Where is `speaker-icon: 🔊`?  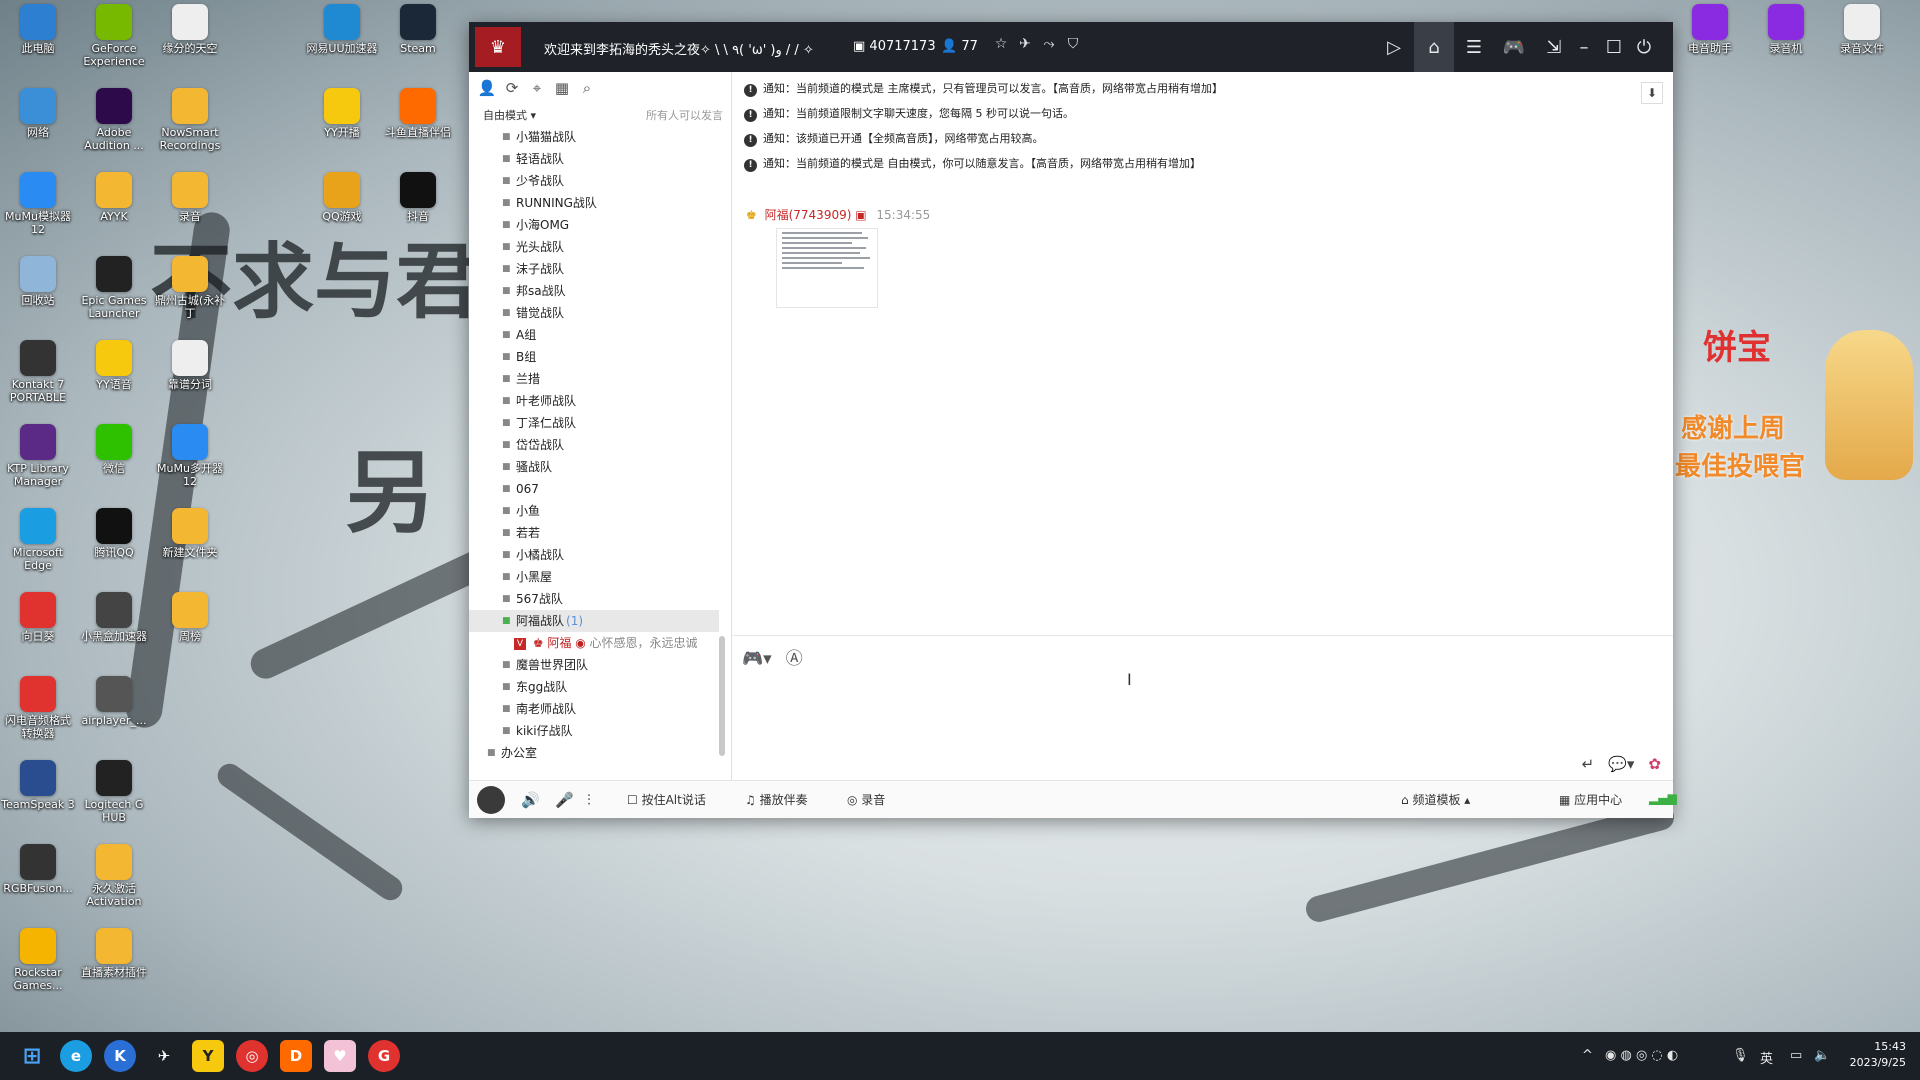
speaker-icon: 🔊 is located at coordinates (530, 800).